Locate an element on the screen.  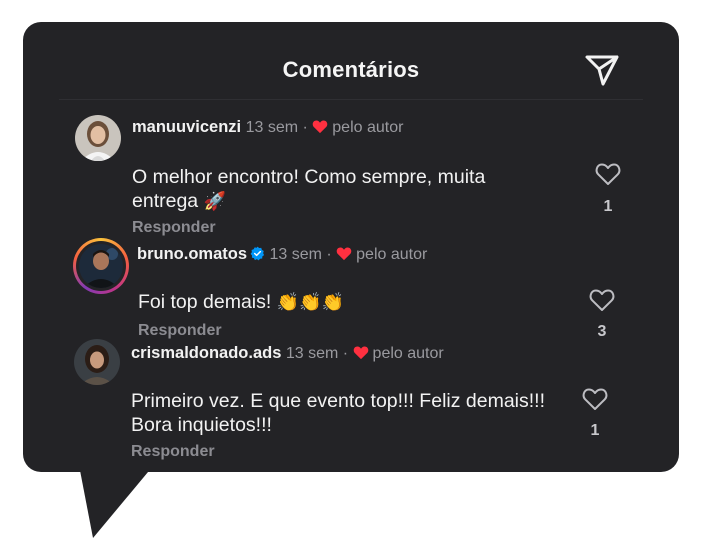
comment-username: manuuvicenzi is located at coordinates (186, 127).